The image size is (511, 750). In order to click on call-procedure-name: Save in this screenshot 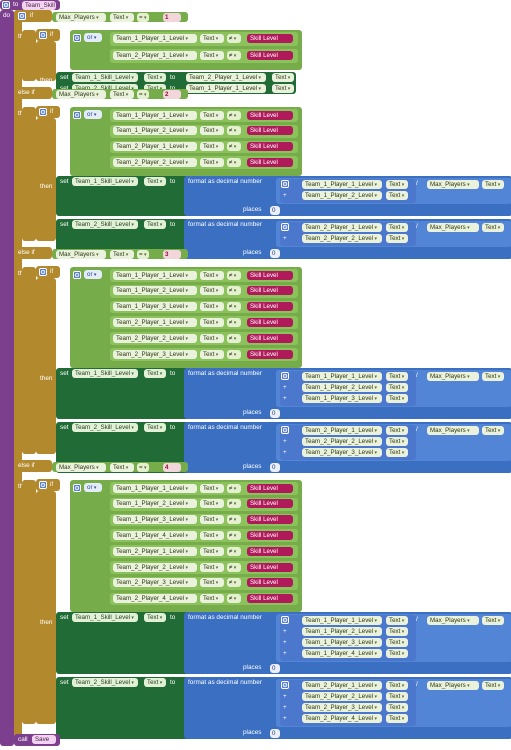, I will do `click(44, 739)`.